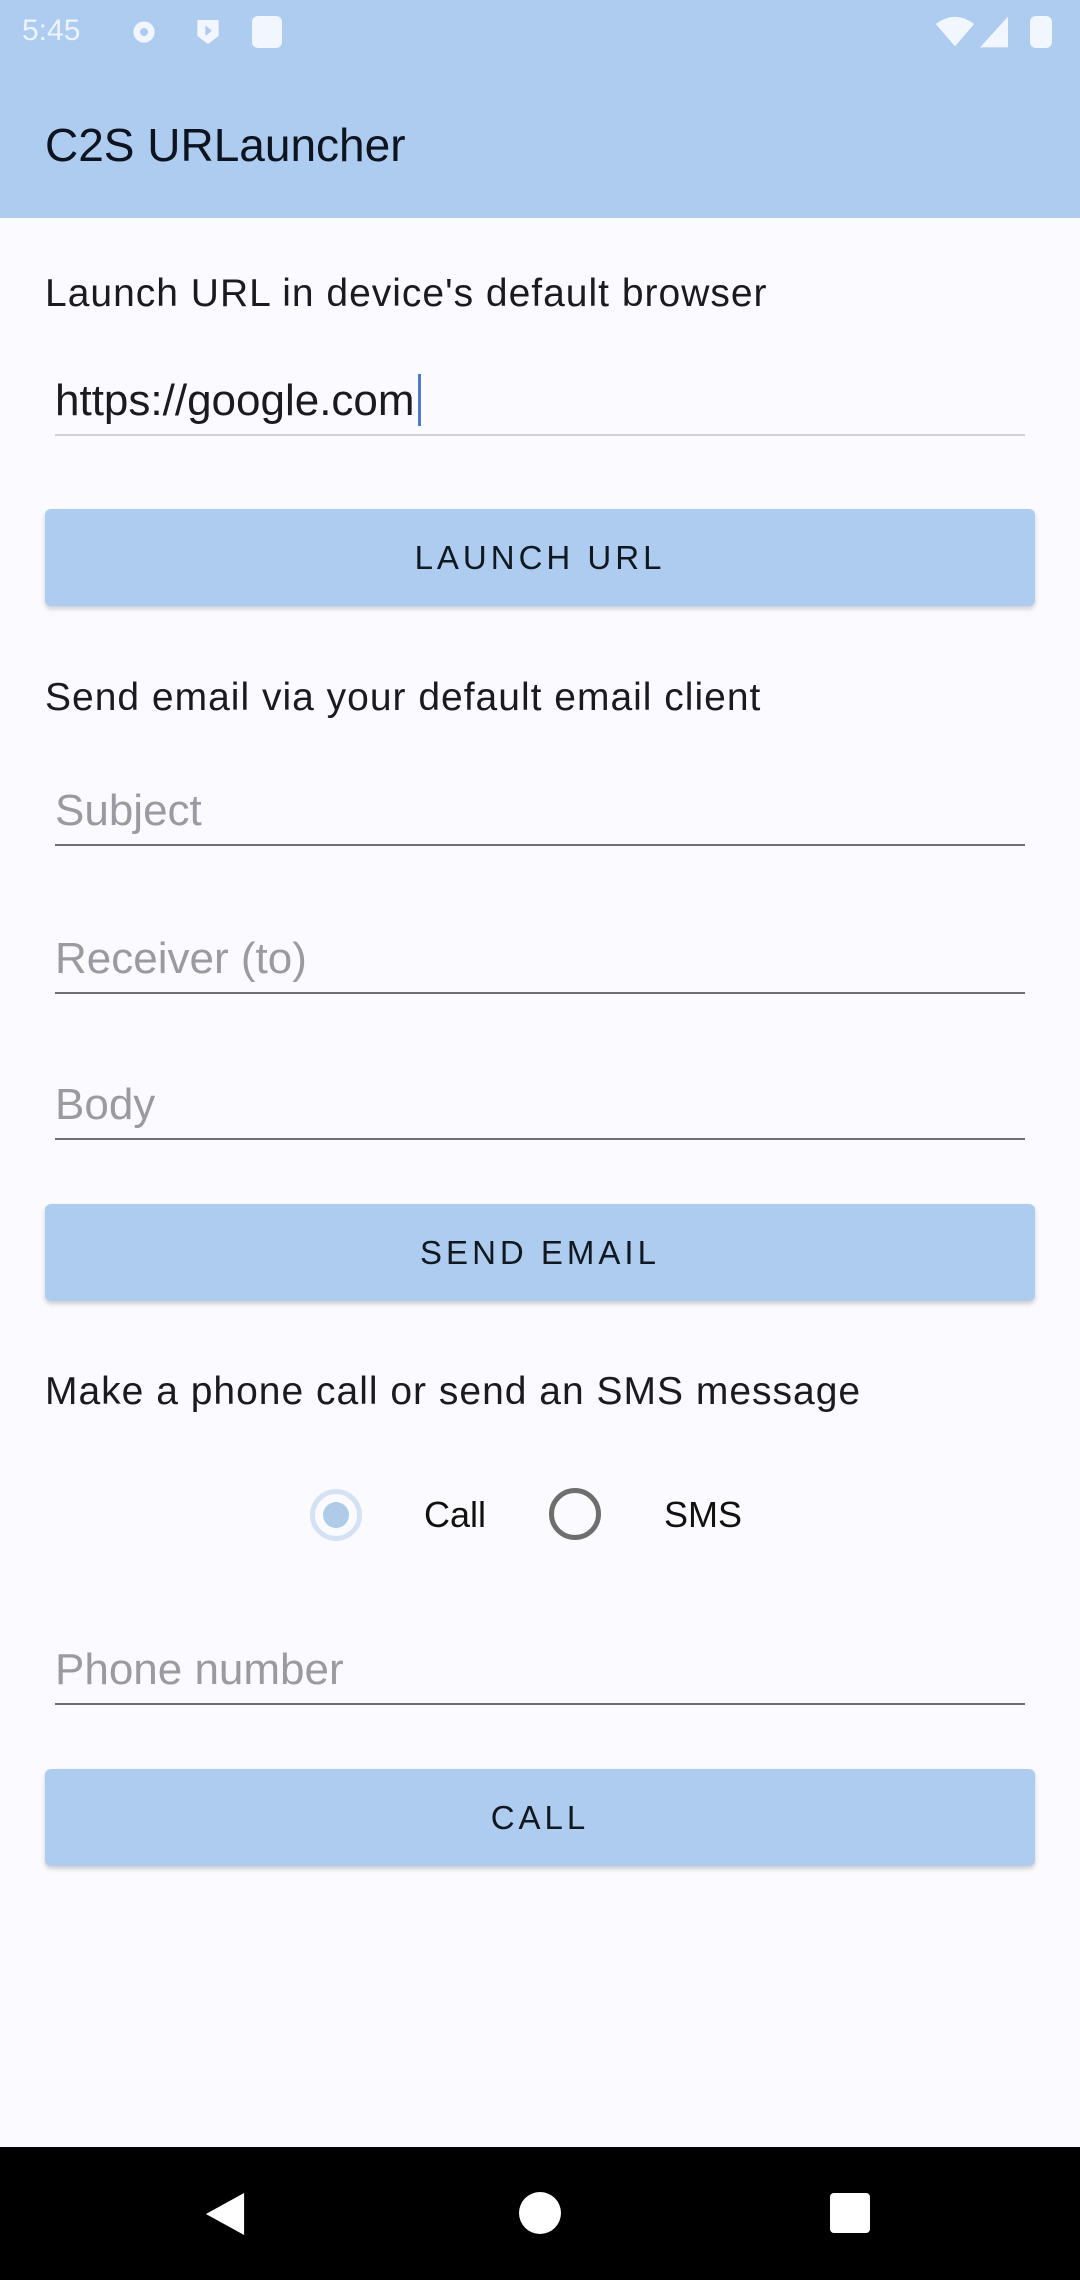 The height and width of the screenshot is (2280, 1080). I want to click on call-radio-label: Call, so click(455, 1515).